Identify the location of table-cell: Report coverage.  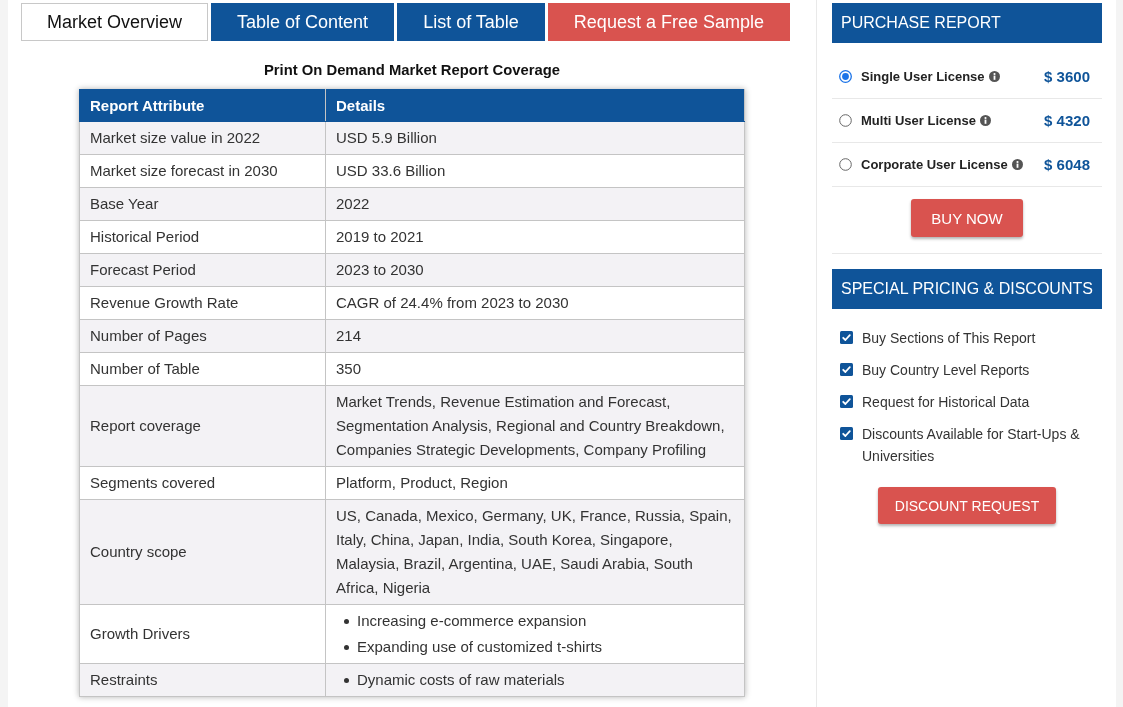
(202, 426).